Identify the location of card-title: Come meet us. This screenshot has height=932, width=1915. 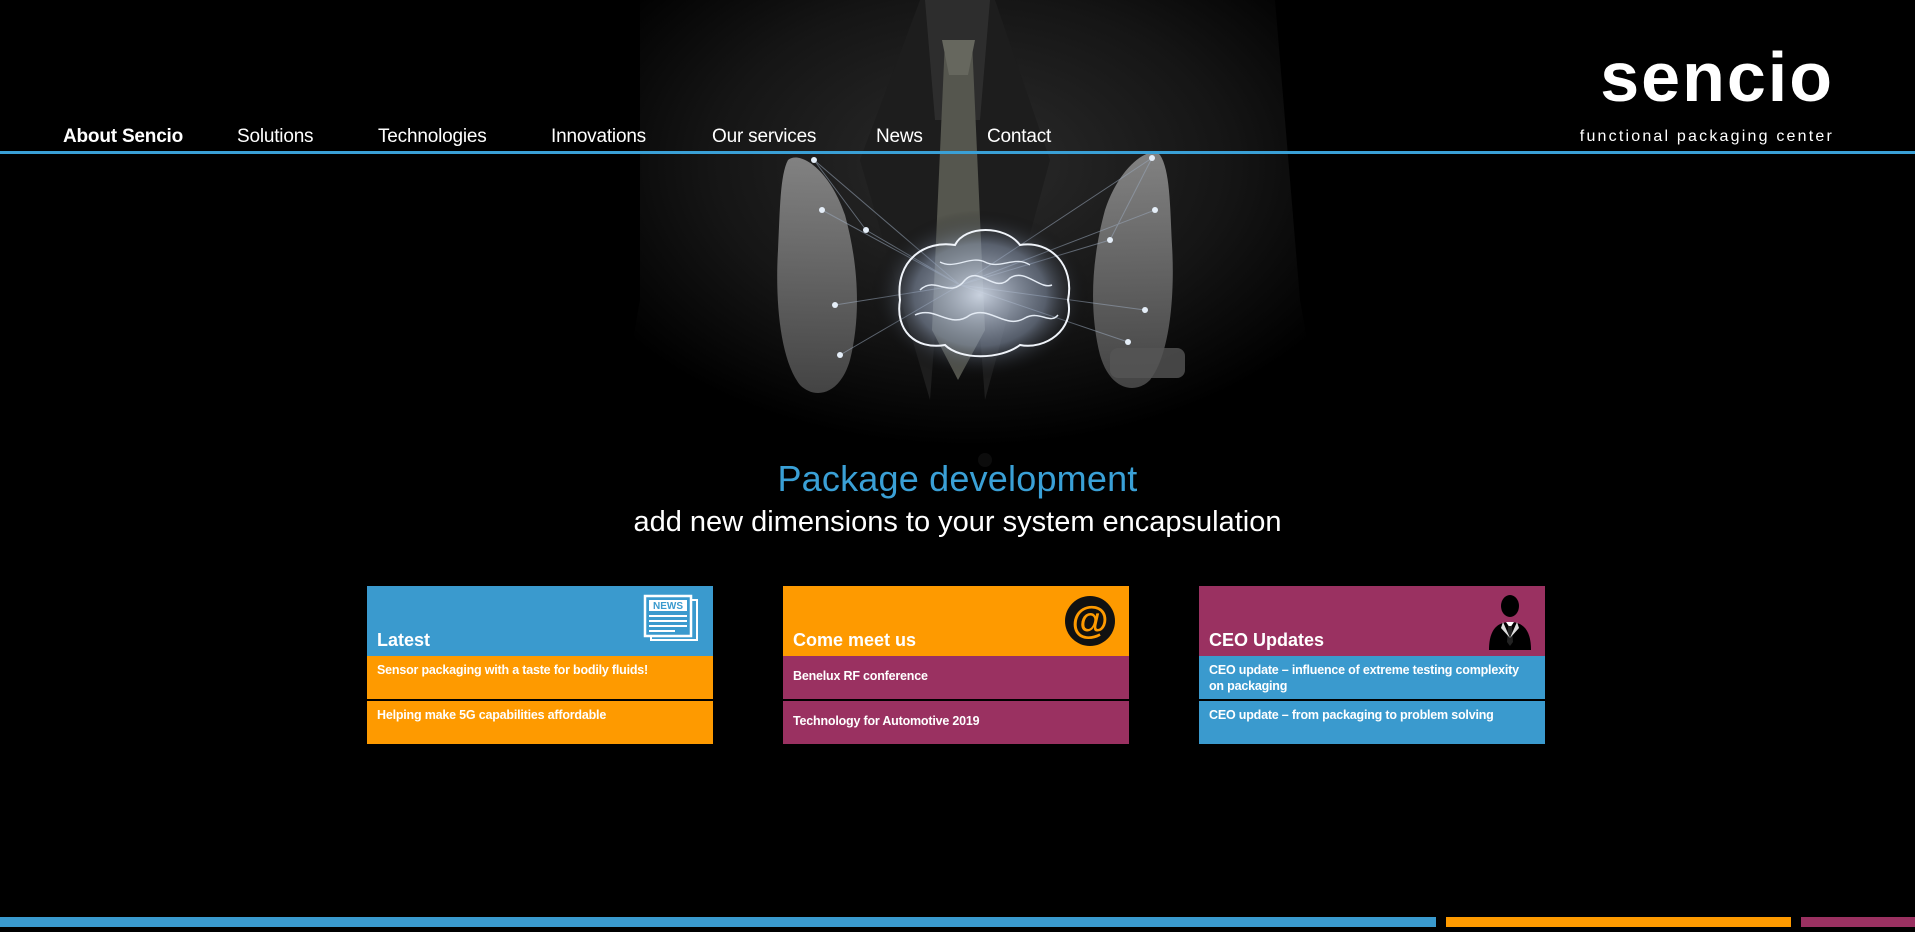
(855, 640).